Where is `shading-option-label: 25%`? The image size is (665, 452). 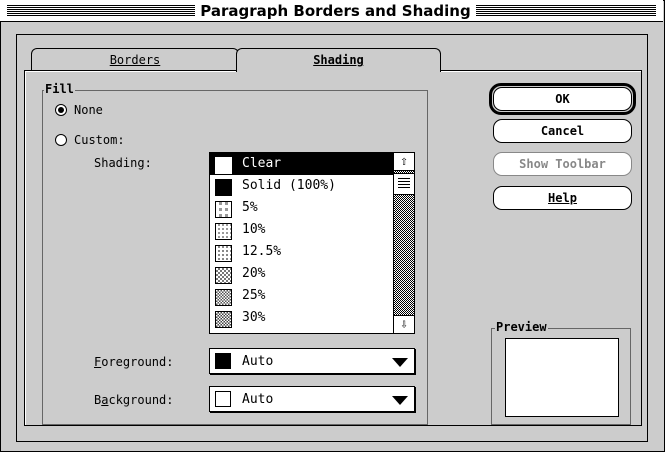
shading-option-label: 25% is located at coordinates (254, 295).